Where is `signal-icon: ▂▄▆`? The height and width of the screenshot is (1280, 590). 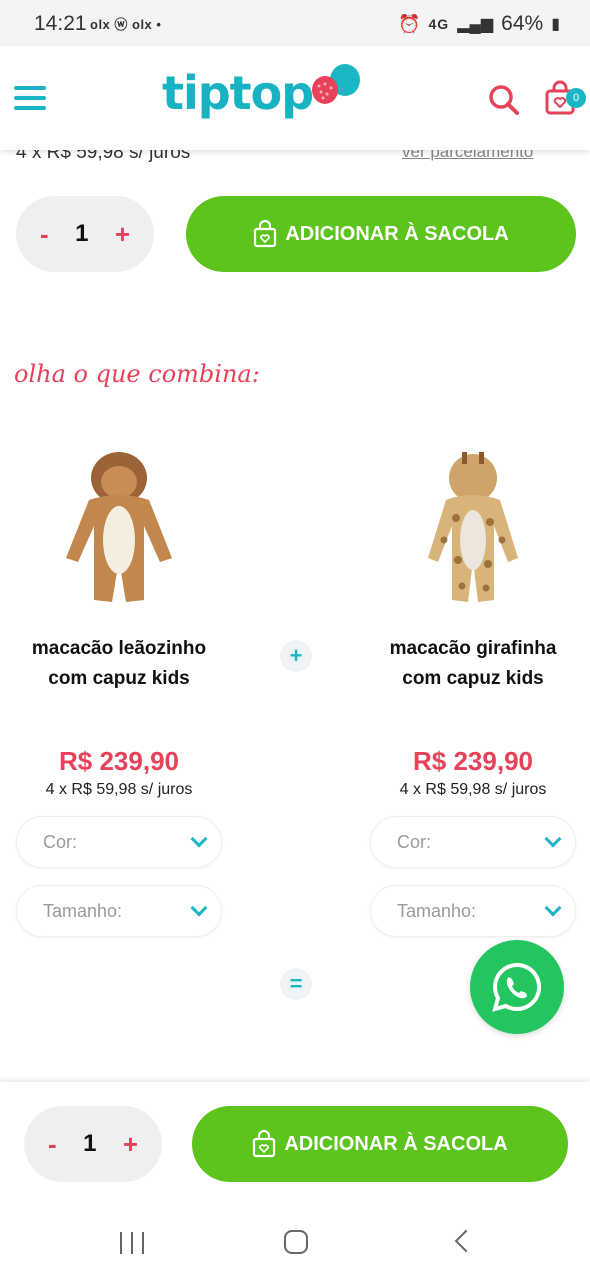 signal-icon: ▂▄▆ is located at coordinates (475, 24).